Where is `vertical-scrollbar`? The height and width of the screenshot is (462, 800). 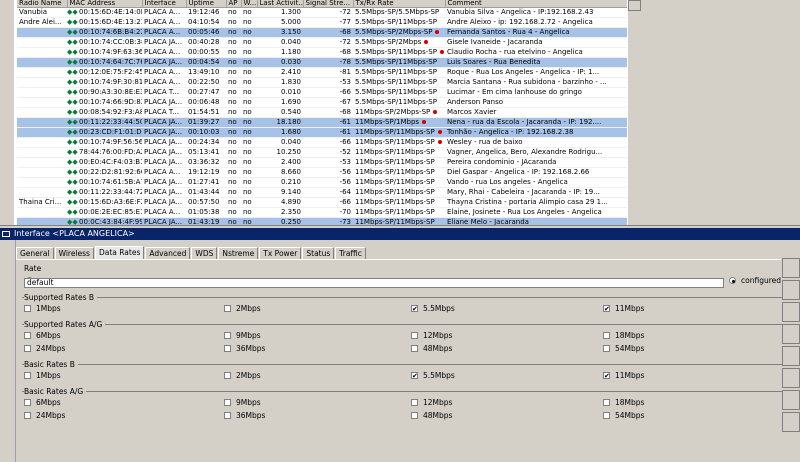
vertical-scrollbar is located at coordinates (634, 112).